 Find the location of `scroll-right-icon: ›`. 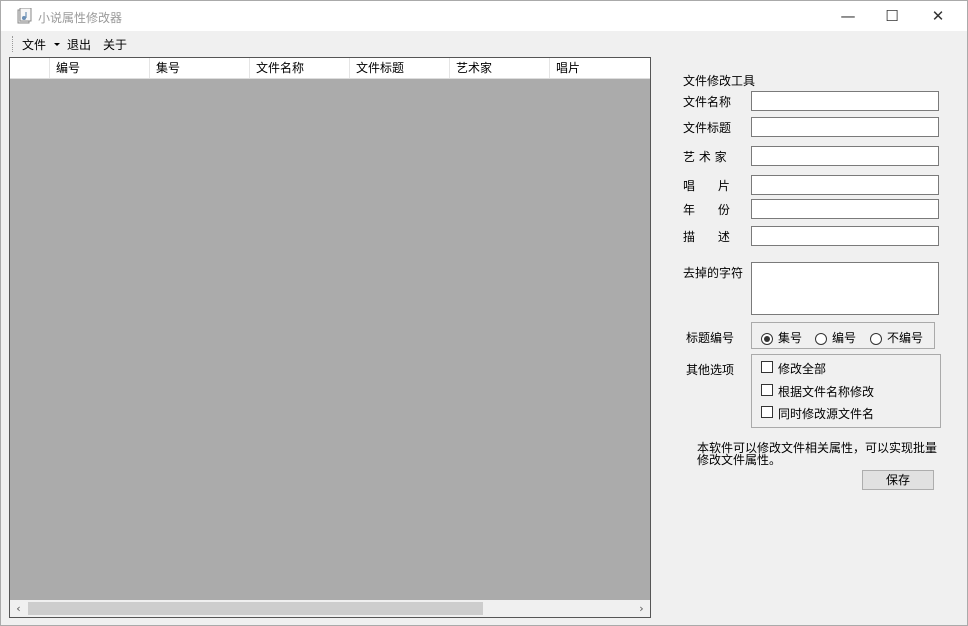

scroll-right-icon: › is located at coordinates (641, 608).